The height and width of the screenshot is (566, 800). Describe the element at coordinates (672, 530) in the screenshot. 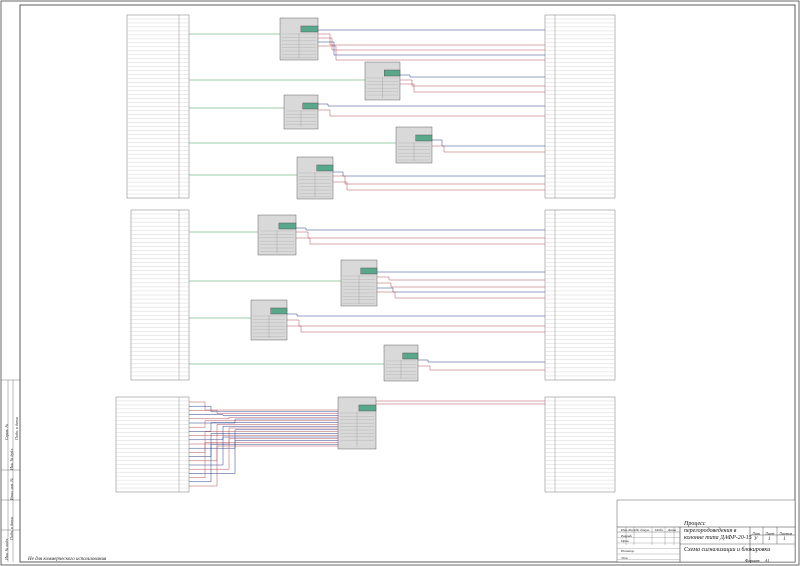

I see `stamp-col-header: Дата` at that location.